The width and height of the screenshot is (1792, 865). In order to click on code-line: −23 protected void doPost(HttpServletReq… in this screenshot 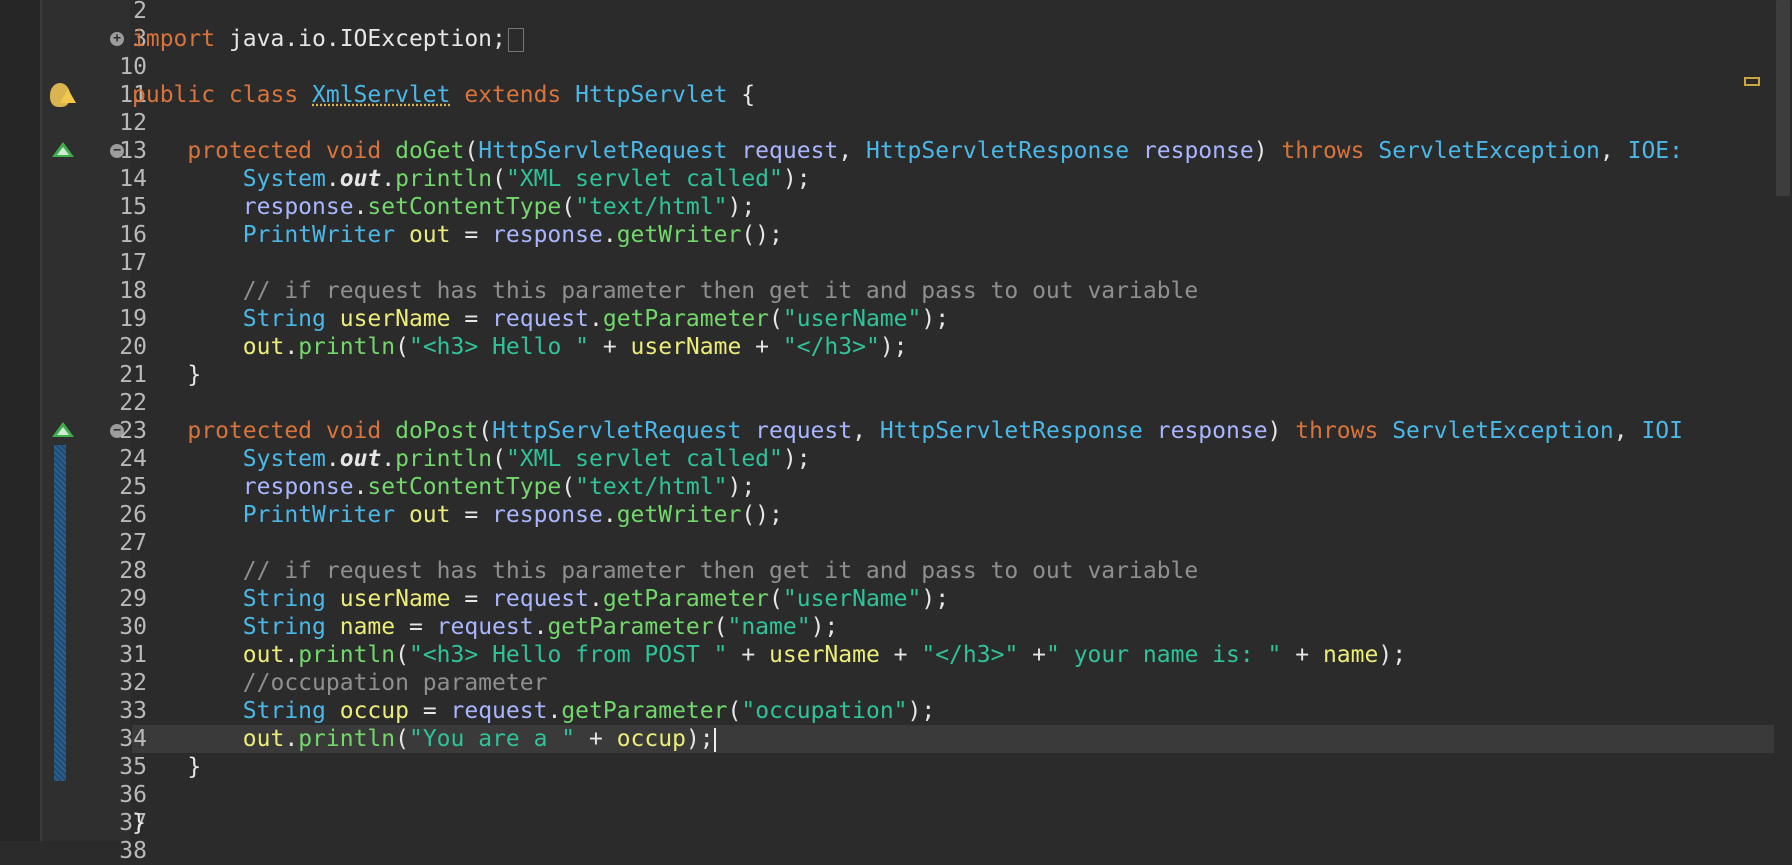, I will do `click(892, 431)`.